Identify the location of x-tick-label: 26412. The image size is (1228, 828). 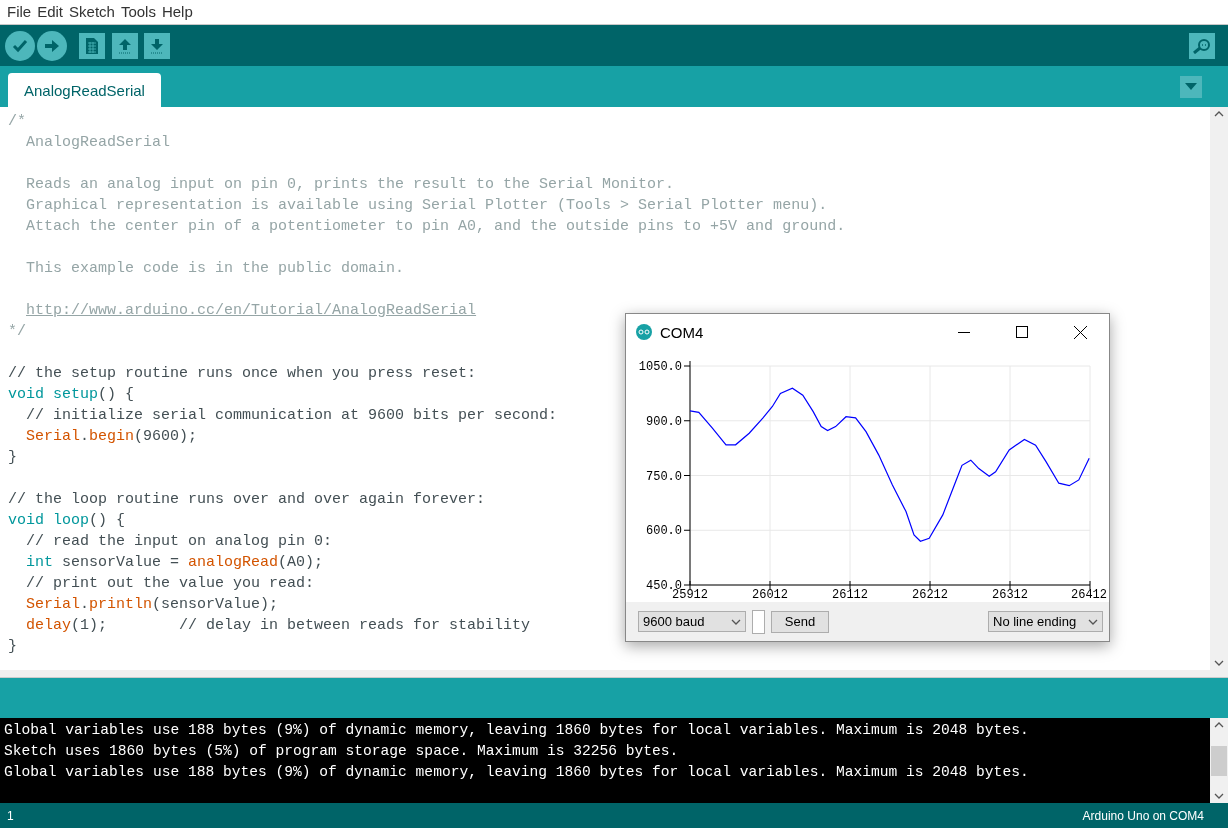
(1089, 595).